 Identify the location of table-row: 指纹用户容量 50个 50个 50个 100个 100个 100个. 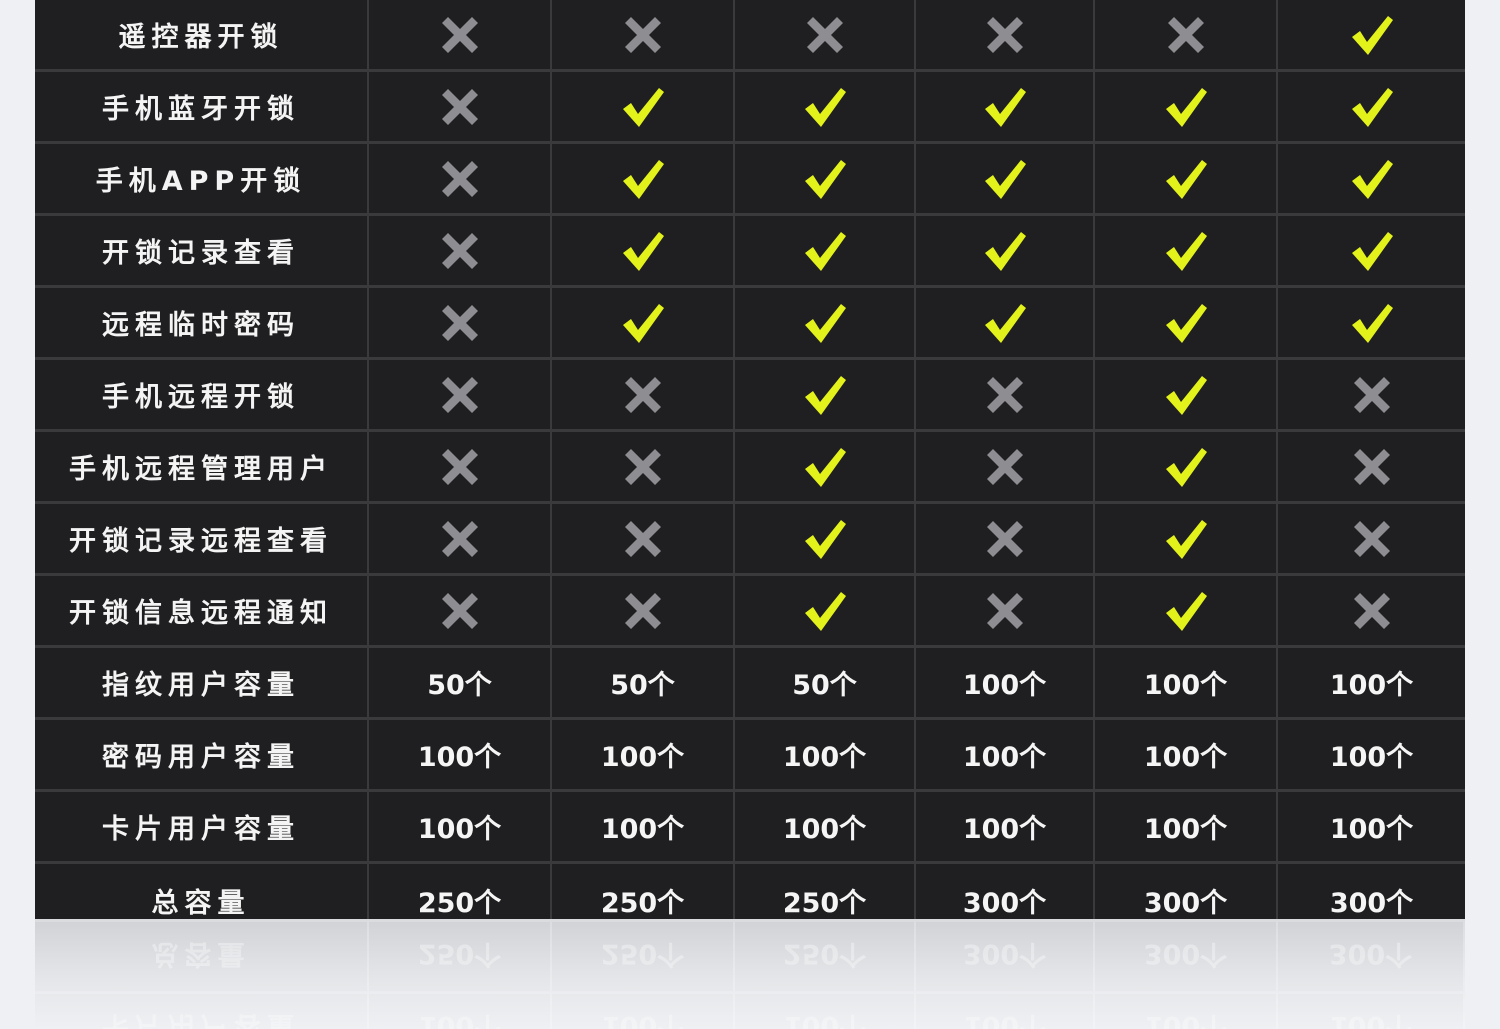
(750, 684).